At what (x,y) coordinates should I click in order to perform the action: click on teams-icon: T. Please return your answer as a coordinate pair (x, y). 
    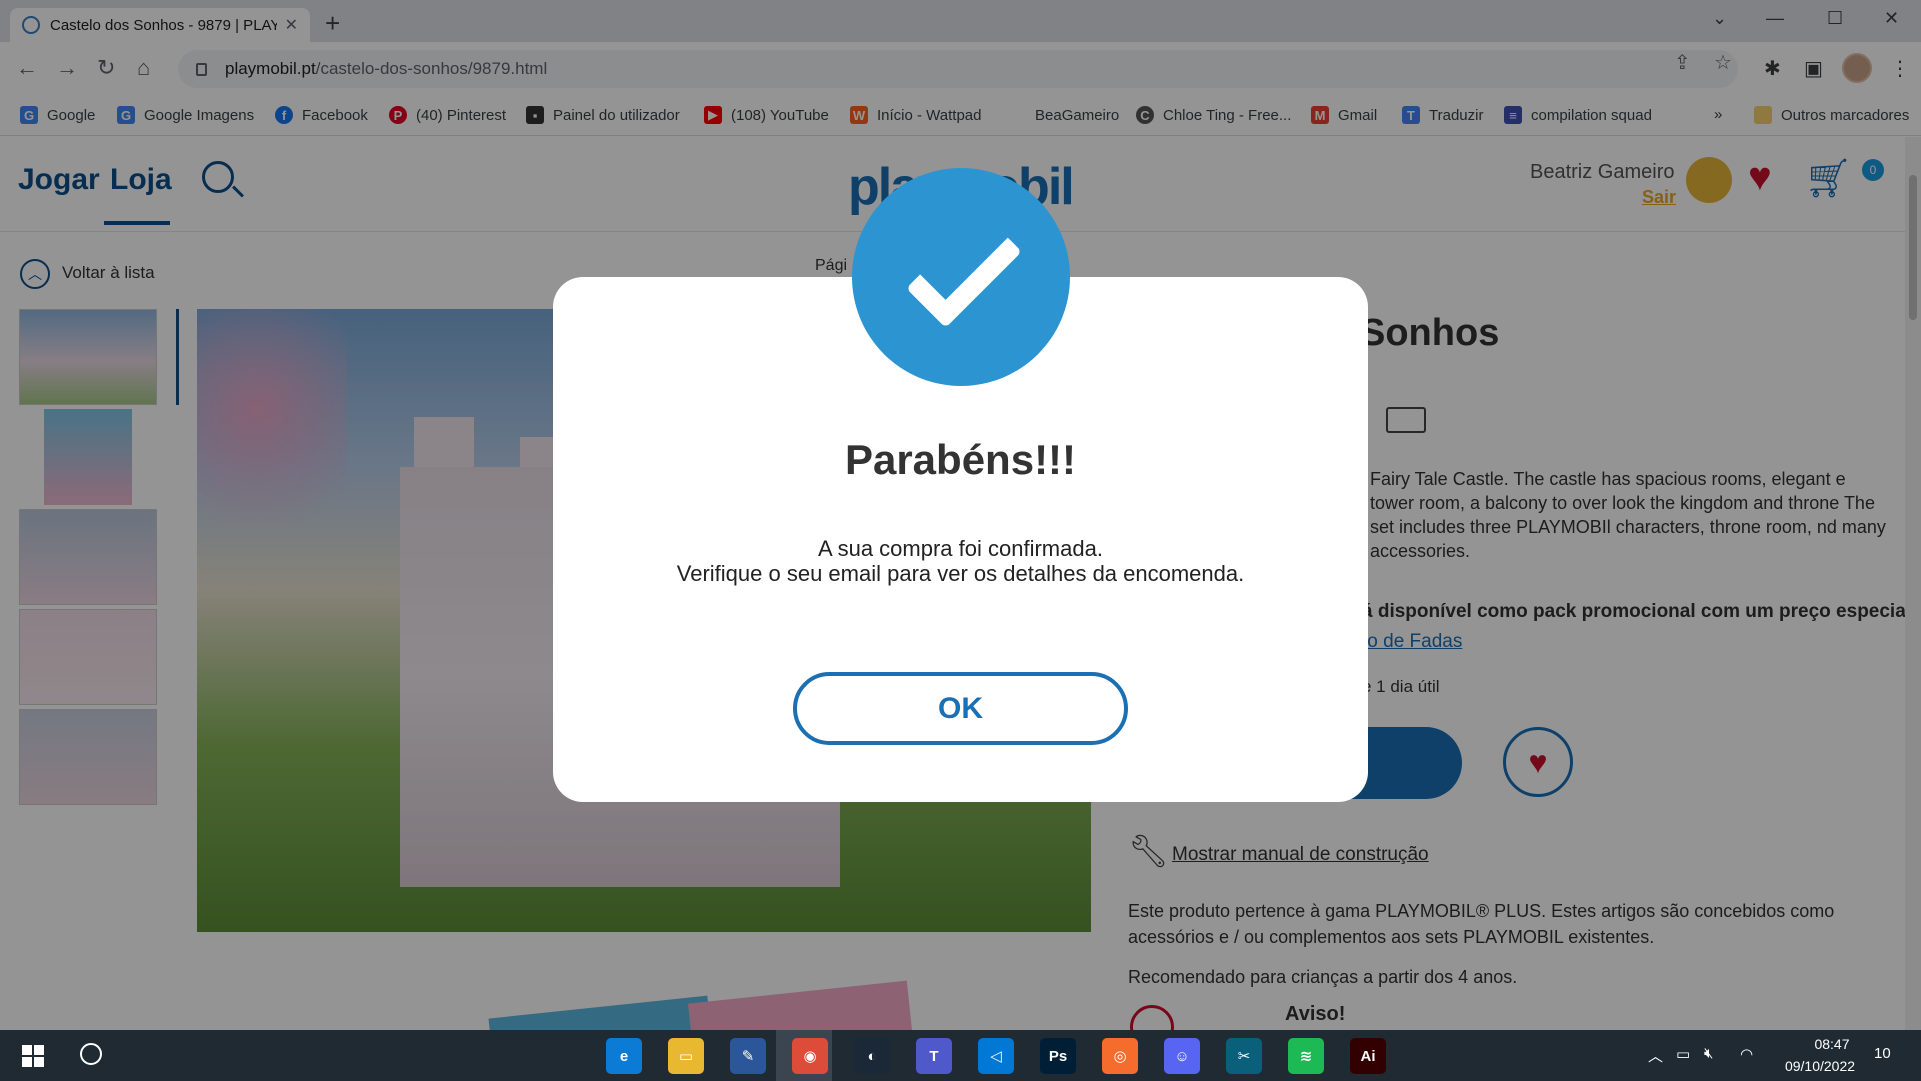
    Looking at the image, I should click on (934, 1056).